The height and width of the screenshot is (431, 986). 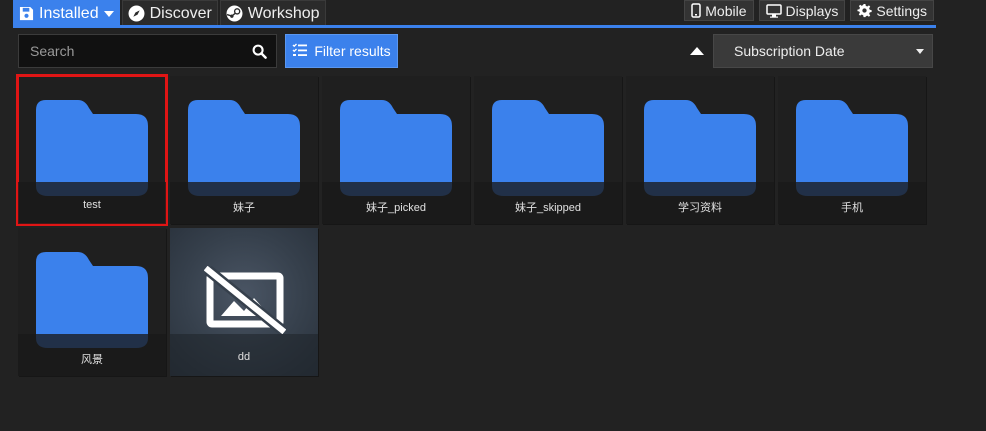 I want to click on search-input, so click(x=130, y=51).